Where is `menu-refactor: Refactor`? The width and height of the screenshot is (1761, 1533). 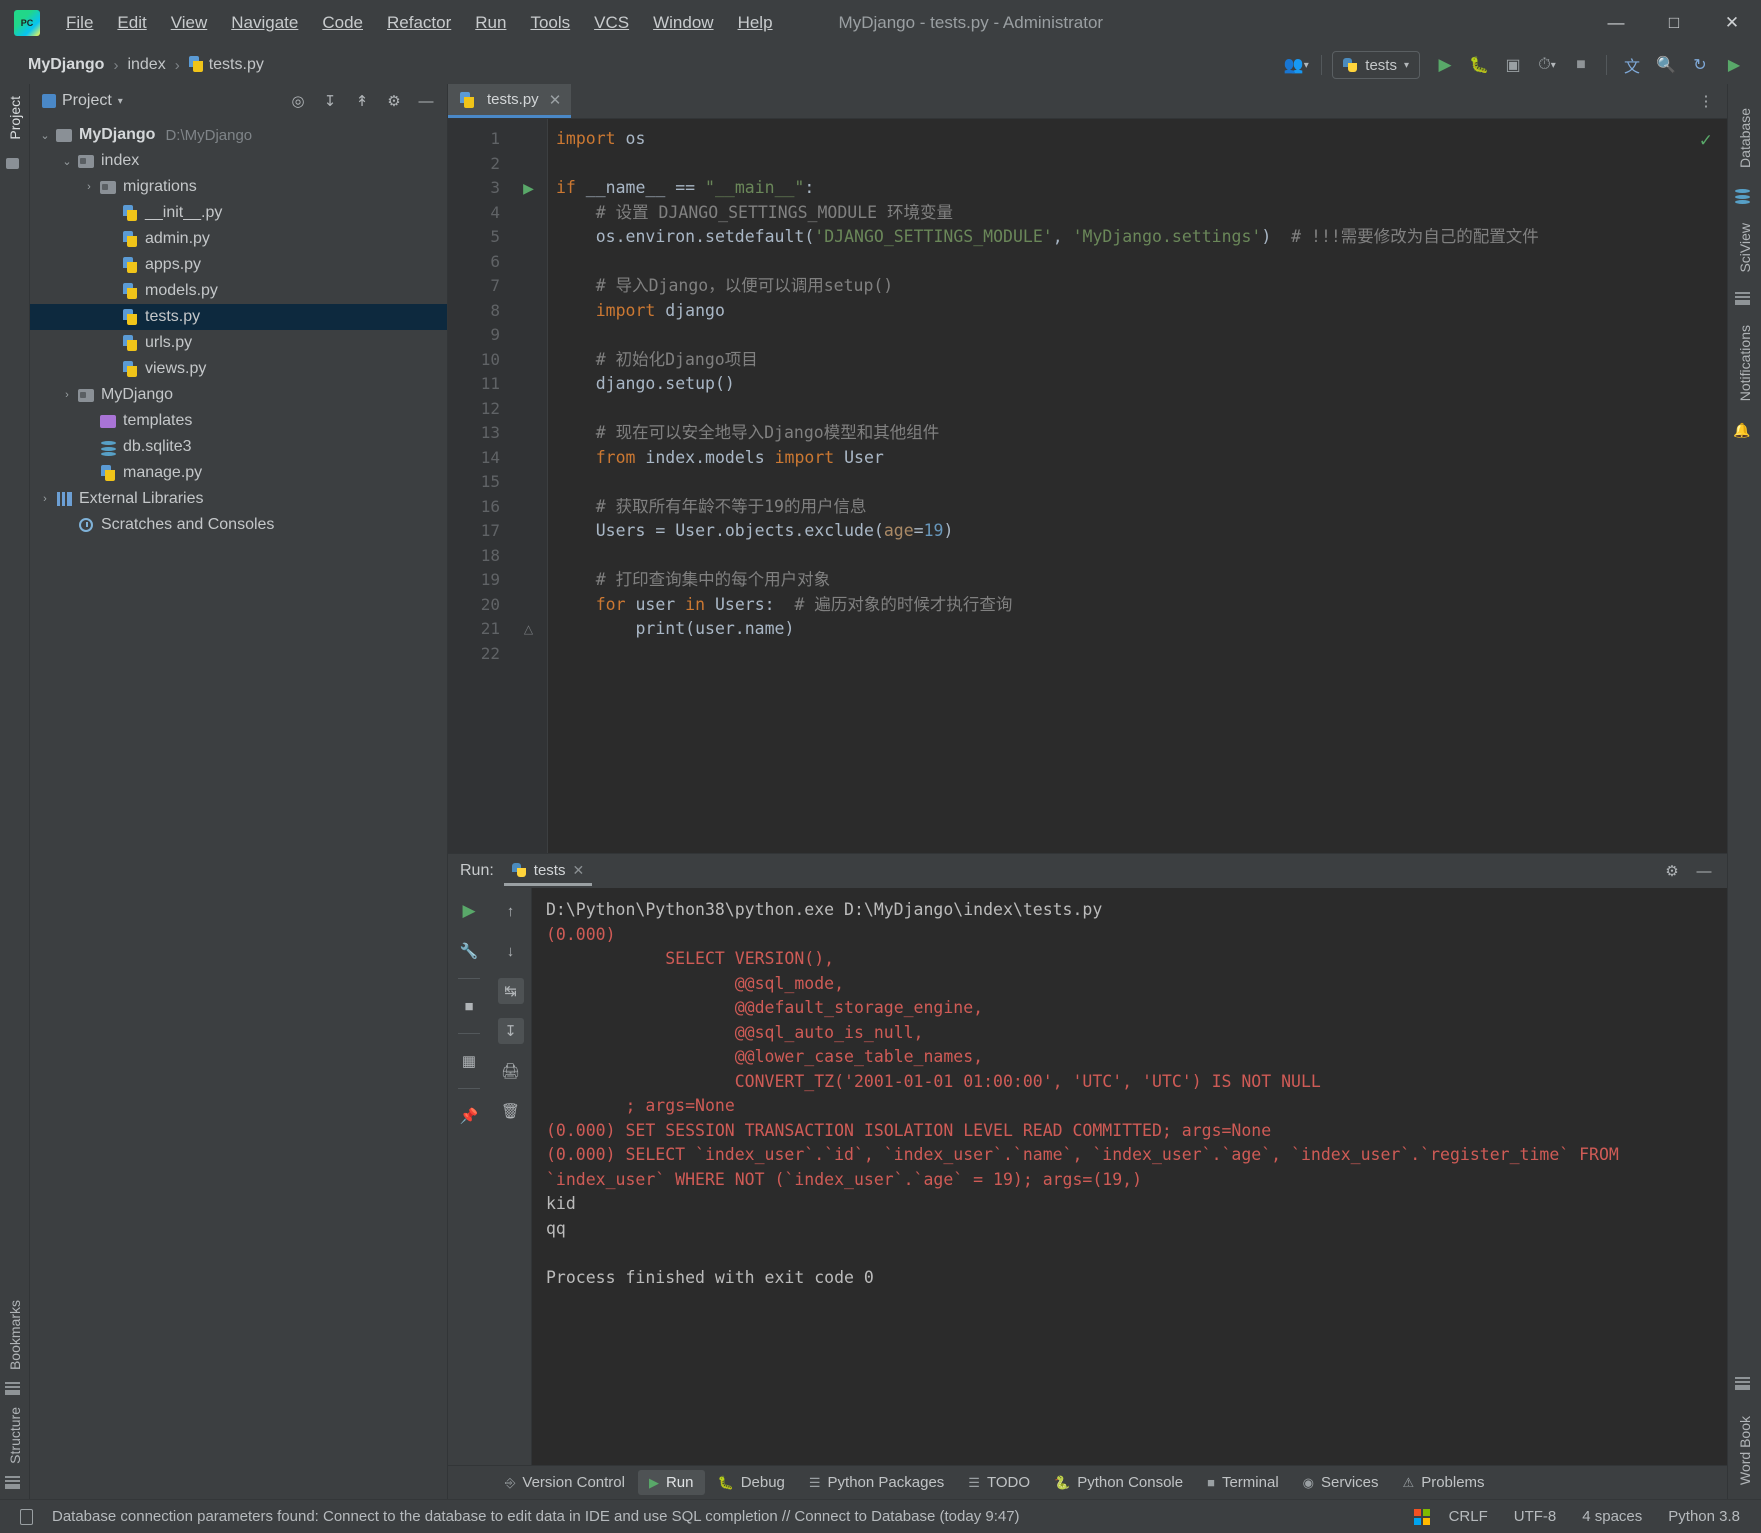
menu-refactor: Refactor is located at coordinates (419, 23).